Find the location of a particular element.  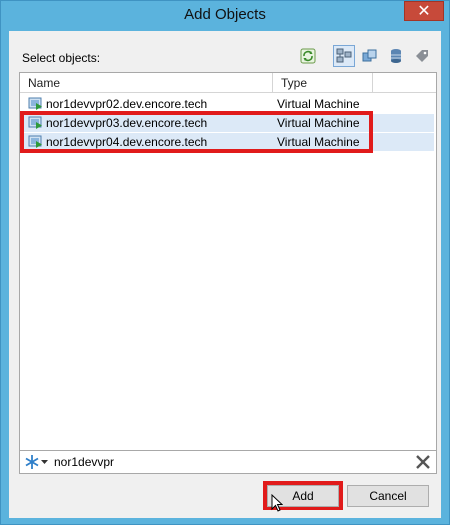

refresh-icon is located at coordinates (308, 56).